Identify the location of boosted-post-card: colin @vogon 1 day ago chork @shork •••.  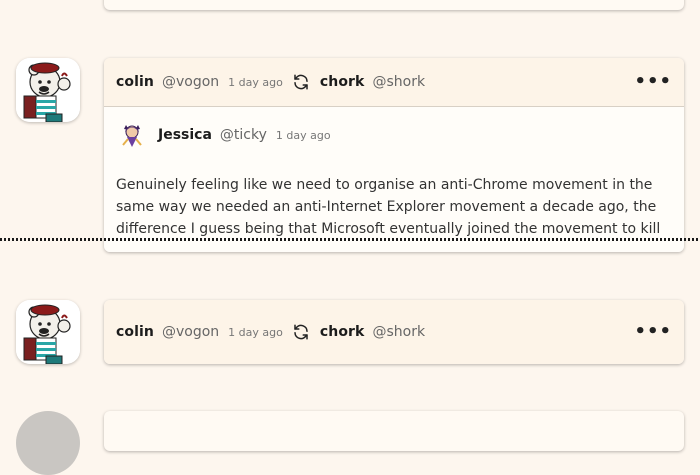
(394, 332).